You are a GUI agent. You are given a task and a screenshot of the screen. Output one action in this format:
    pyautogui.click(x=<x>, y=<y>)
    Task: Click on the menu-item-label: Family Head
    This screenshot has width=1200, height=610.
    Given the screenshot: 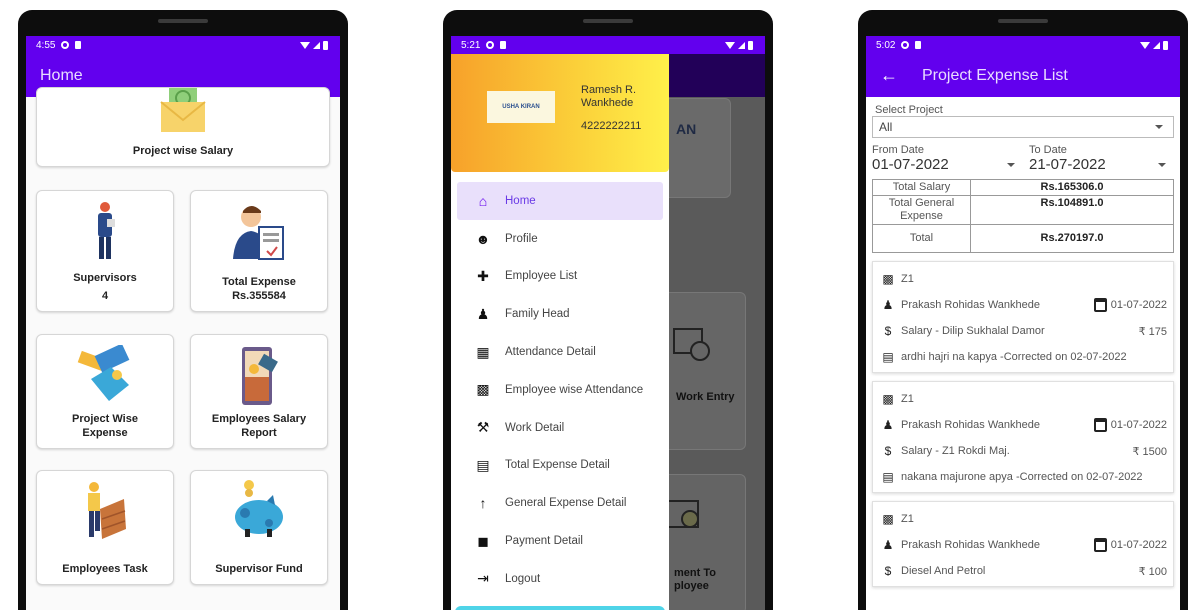 What is the action you would take?
    pyautogui.click(x=537, y=314)
    